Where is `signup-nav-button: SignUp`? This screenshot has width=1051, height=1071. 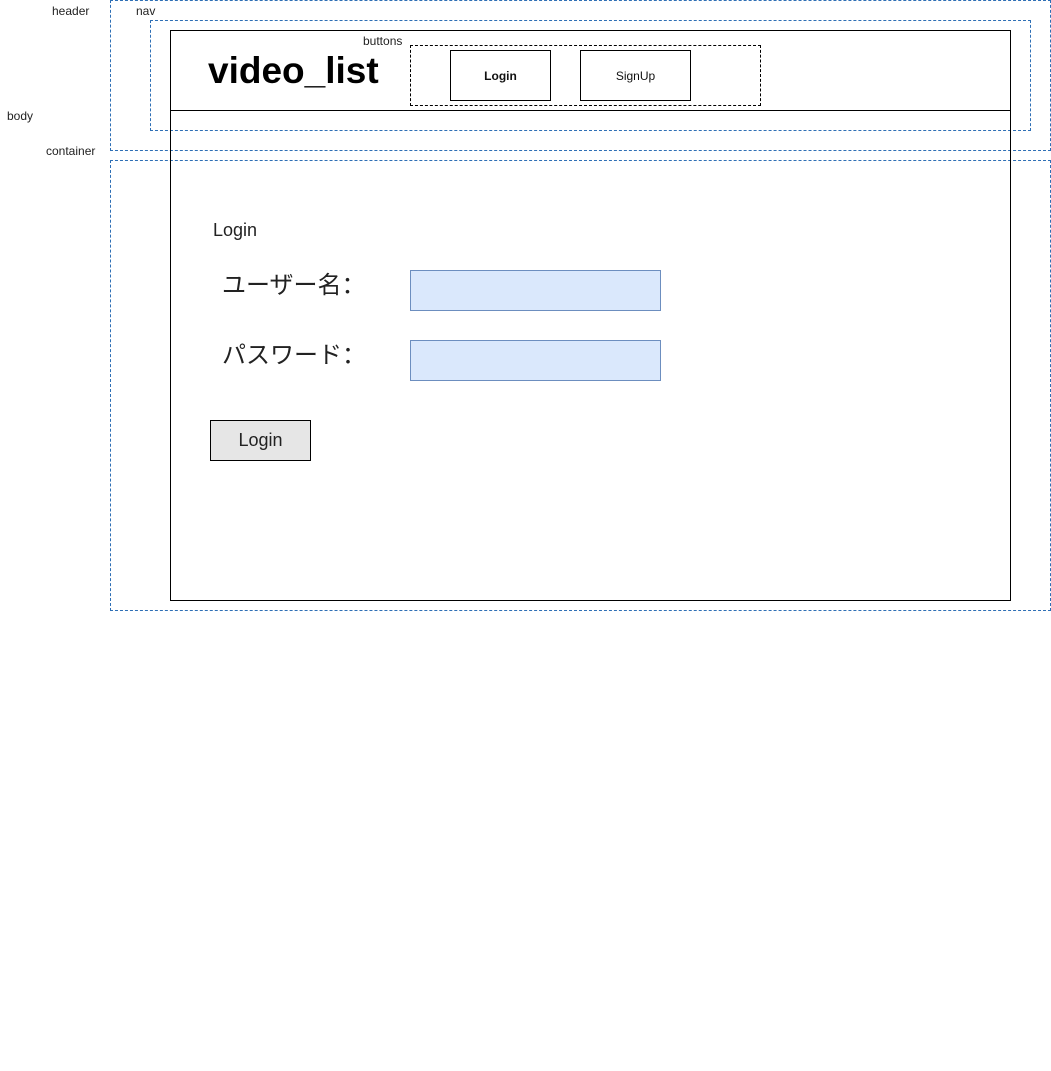
signup-nav-button: SignUp is located at coordinates (635, 75).